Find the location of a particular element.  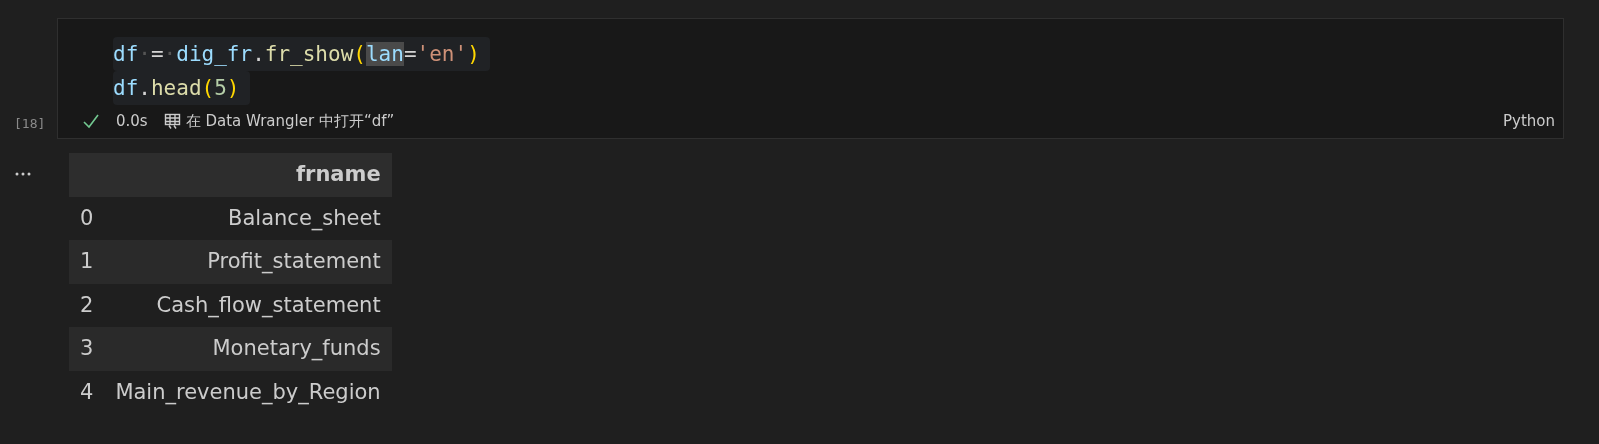

row-index: 2 is located at coordinates (87, 305).